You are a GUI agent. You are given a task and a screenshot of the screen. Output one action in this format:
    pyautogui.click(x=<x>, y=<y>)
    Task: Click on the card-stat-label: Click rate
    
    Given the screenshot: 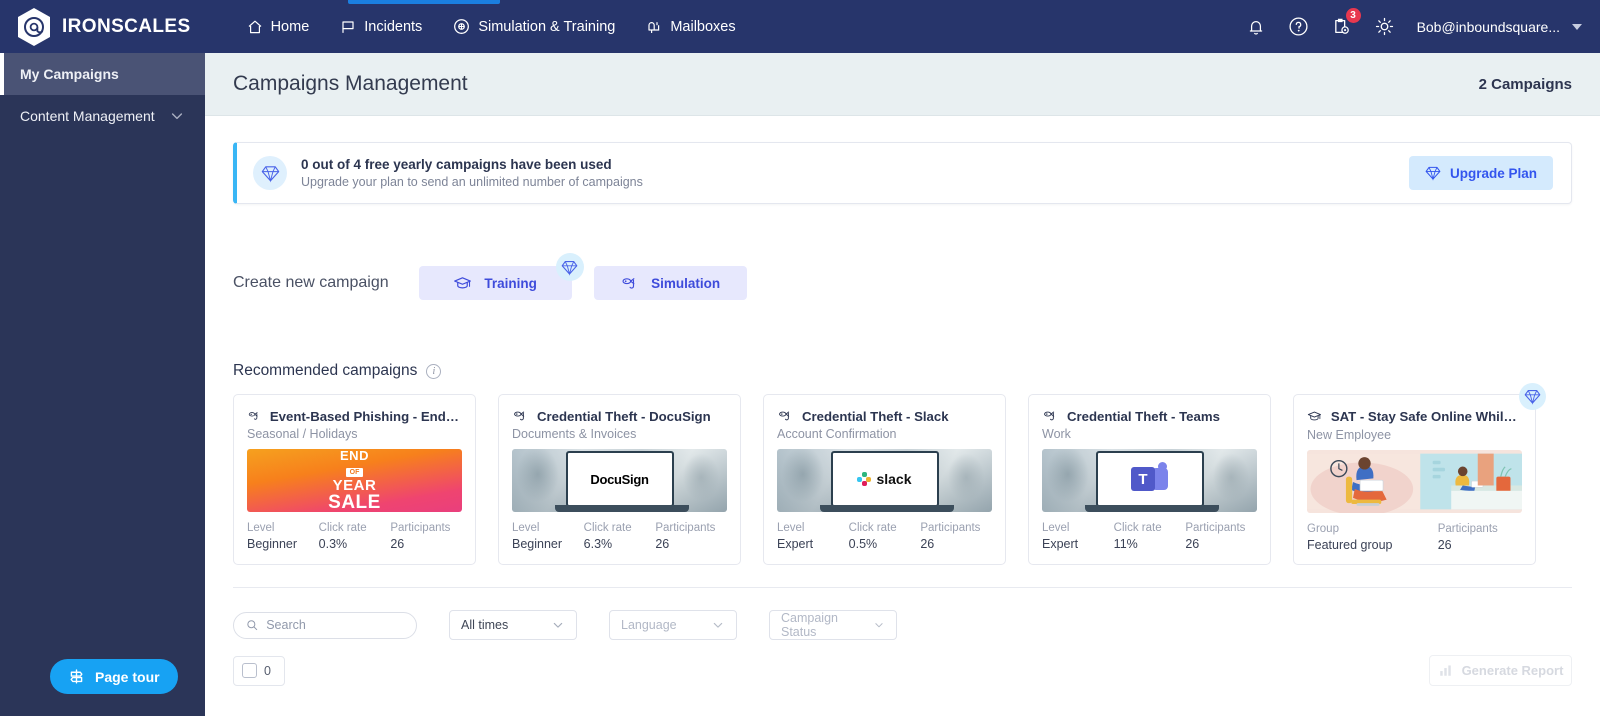 What is the action you would take?
    pyautogui.click(x=1137, y=528)
    